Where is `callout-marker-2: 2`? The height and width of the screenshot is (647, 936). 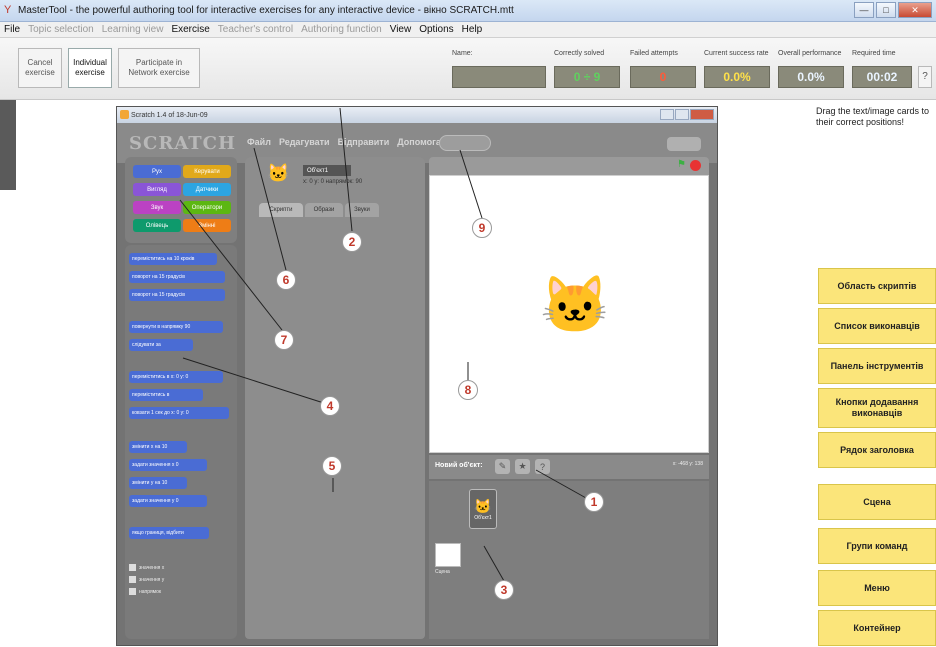 callout-marker-2: 2 is located at coordinates (352, 242).